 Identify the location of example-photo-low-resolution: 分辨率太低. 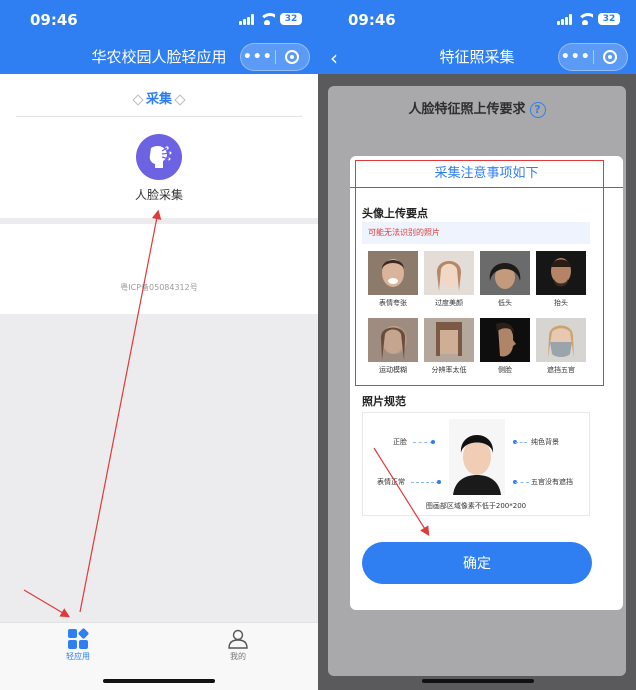
(449, 346).